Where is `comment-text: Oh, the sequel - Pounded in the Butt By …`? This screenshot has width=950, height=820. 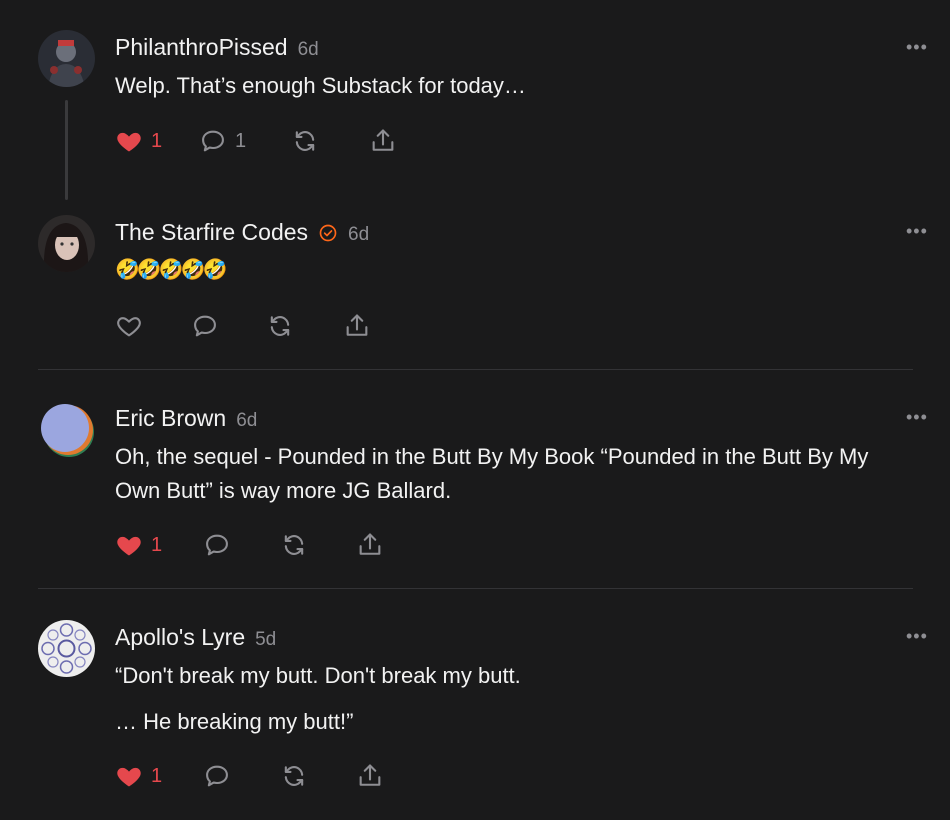
comment-text: Oh, the sequel - Pounded in the Butt By … is located at coordinates (492, 473).